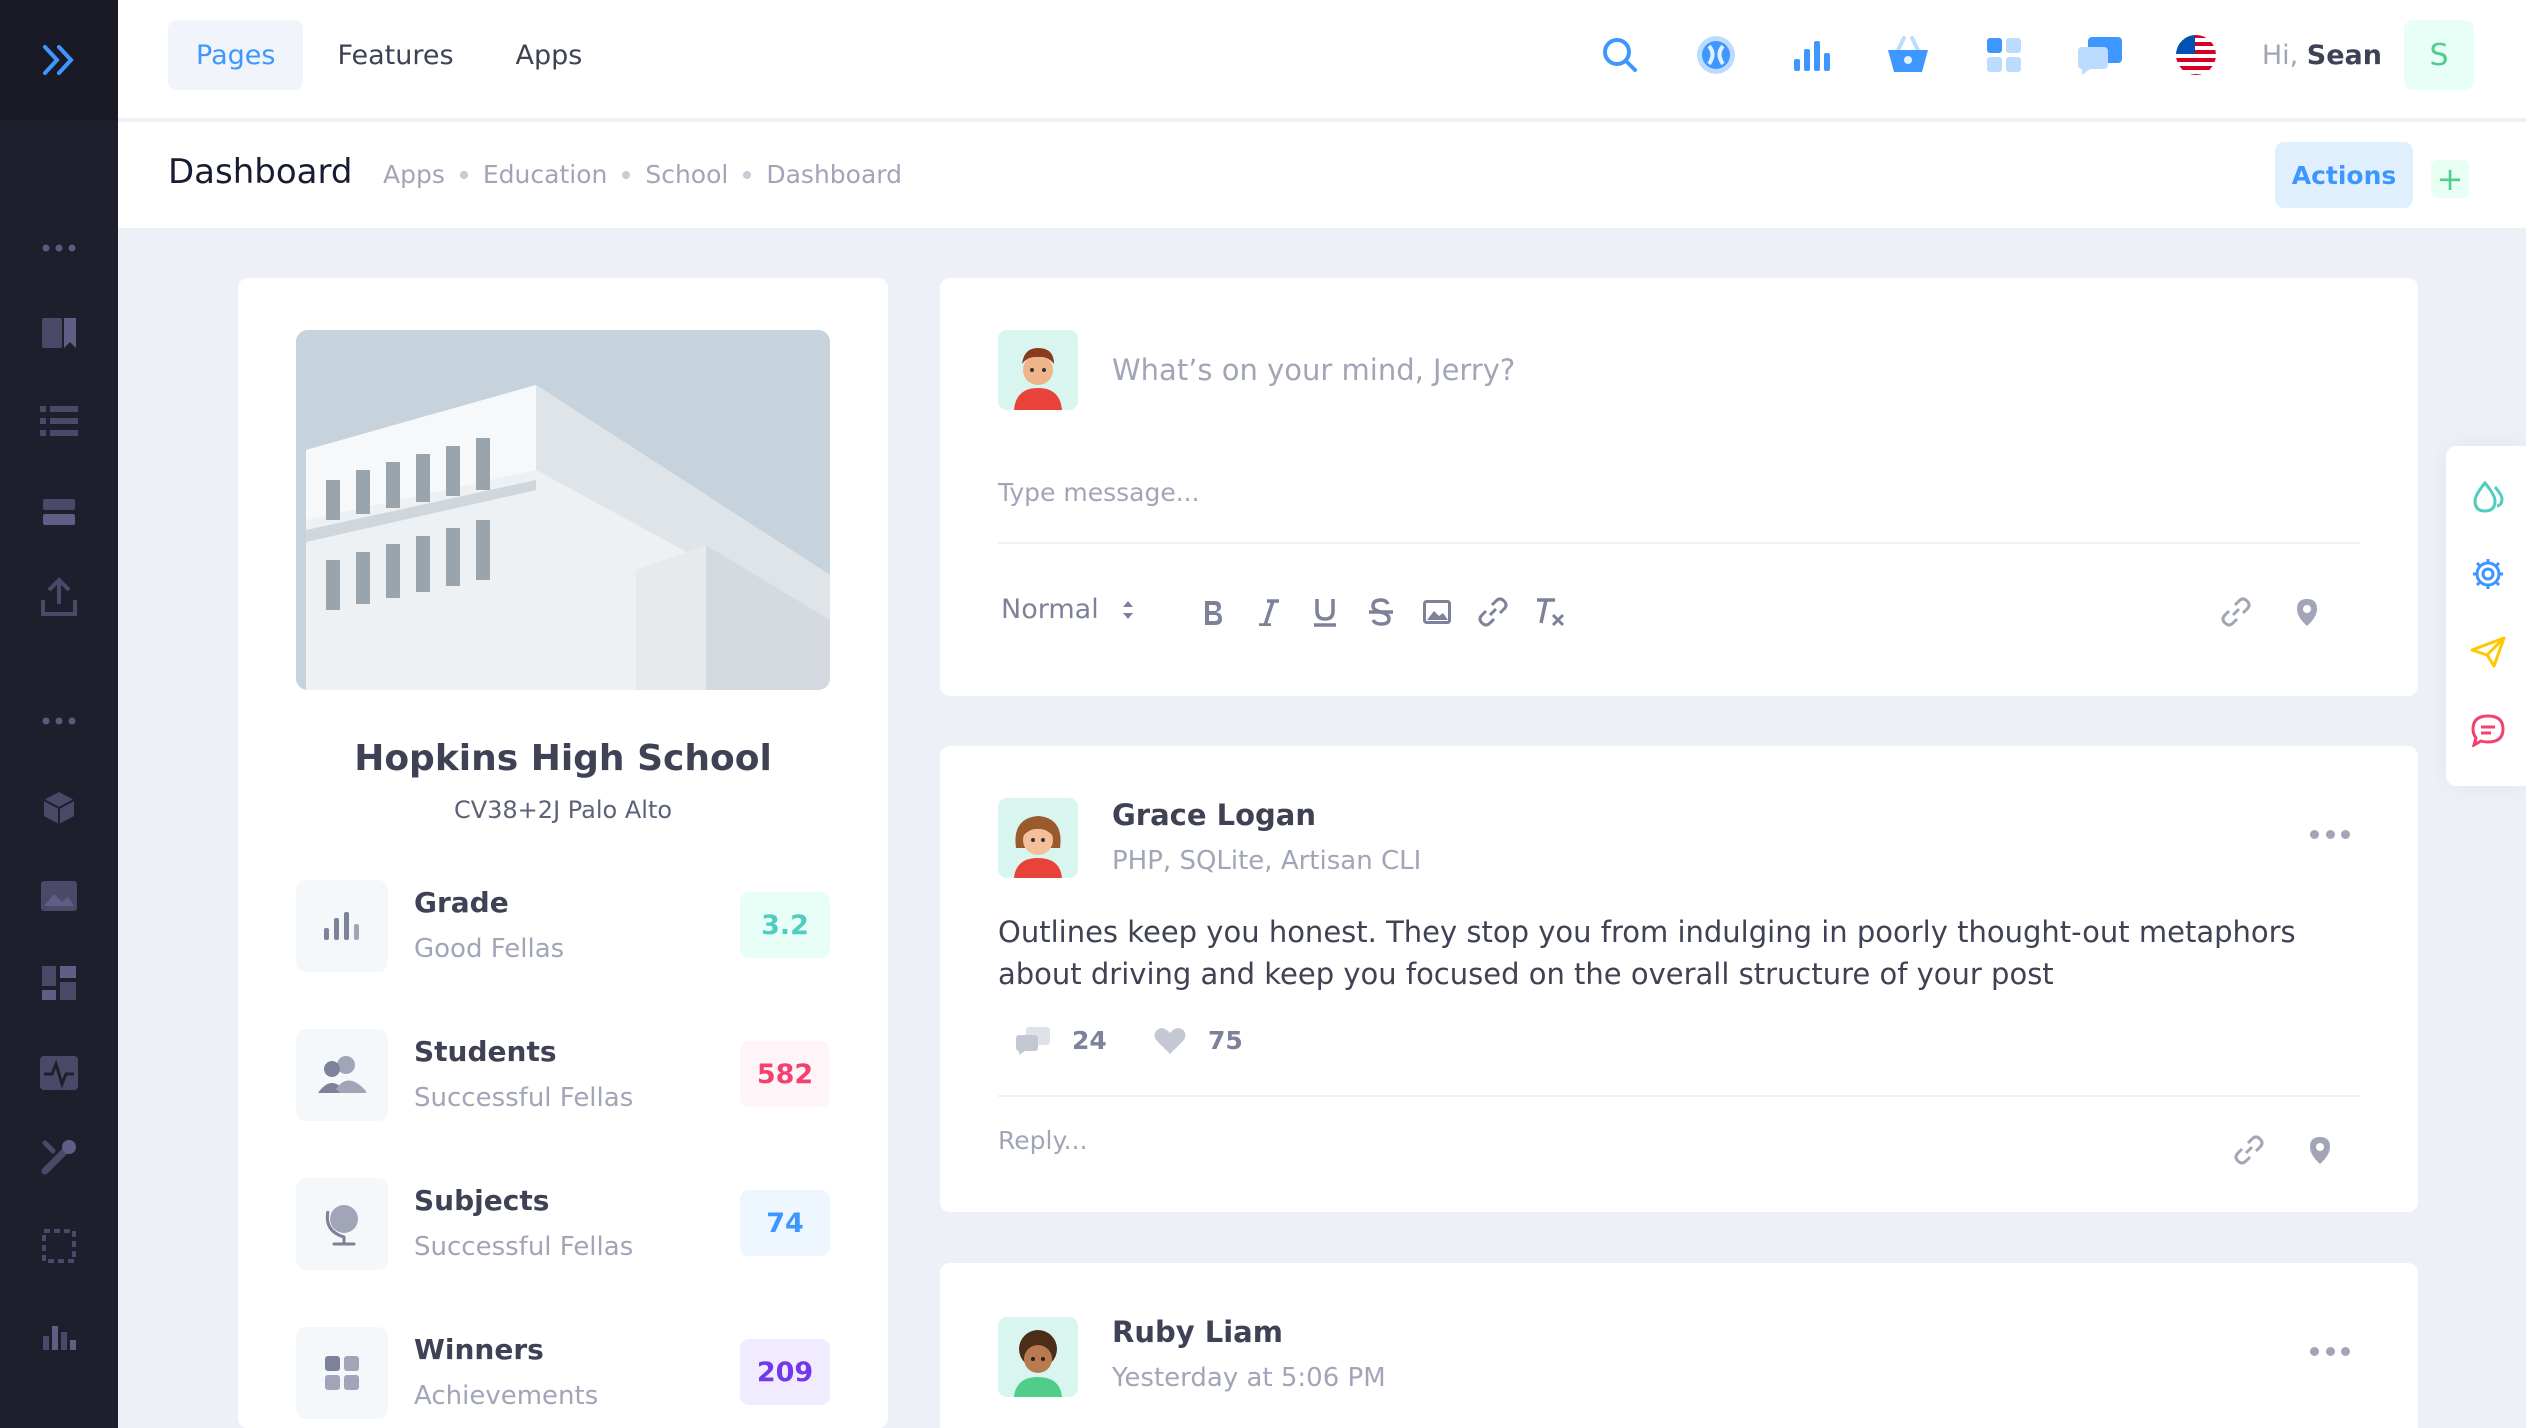  I want to click on user-avatar: S, so click(2439, 55).